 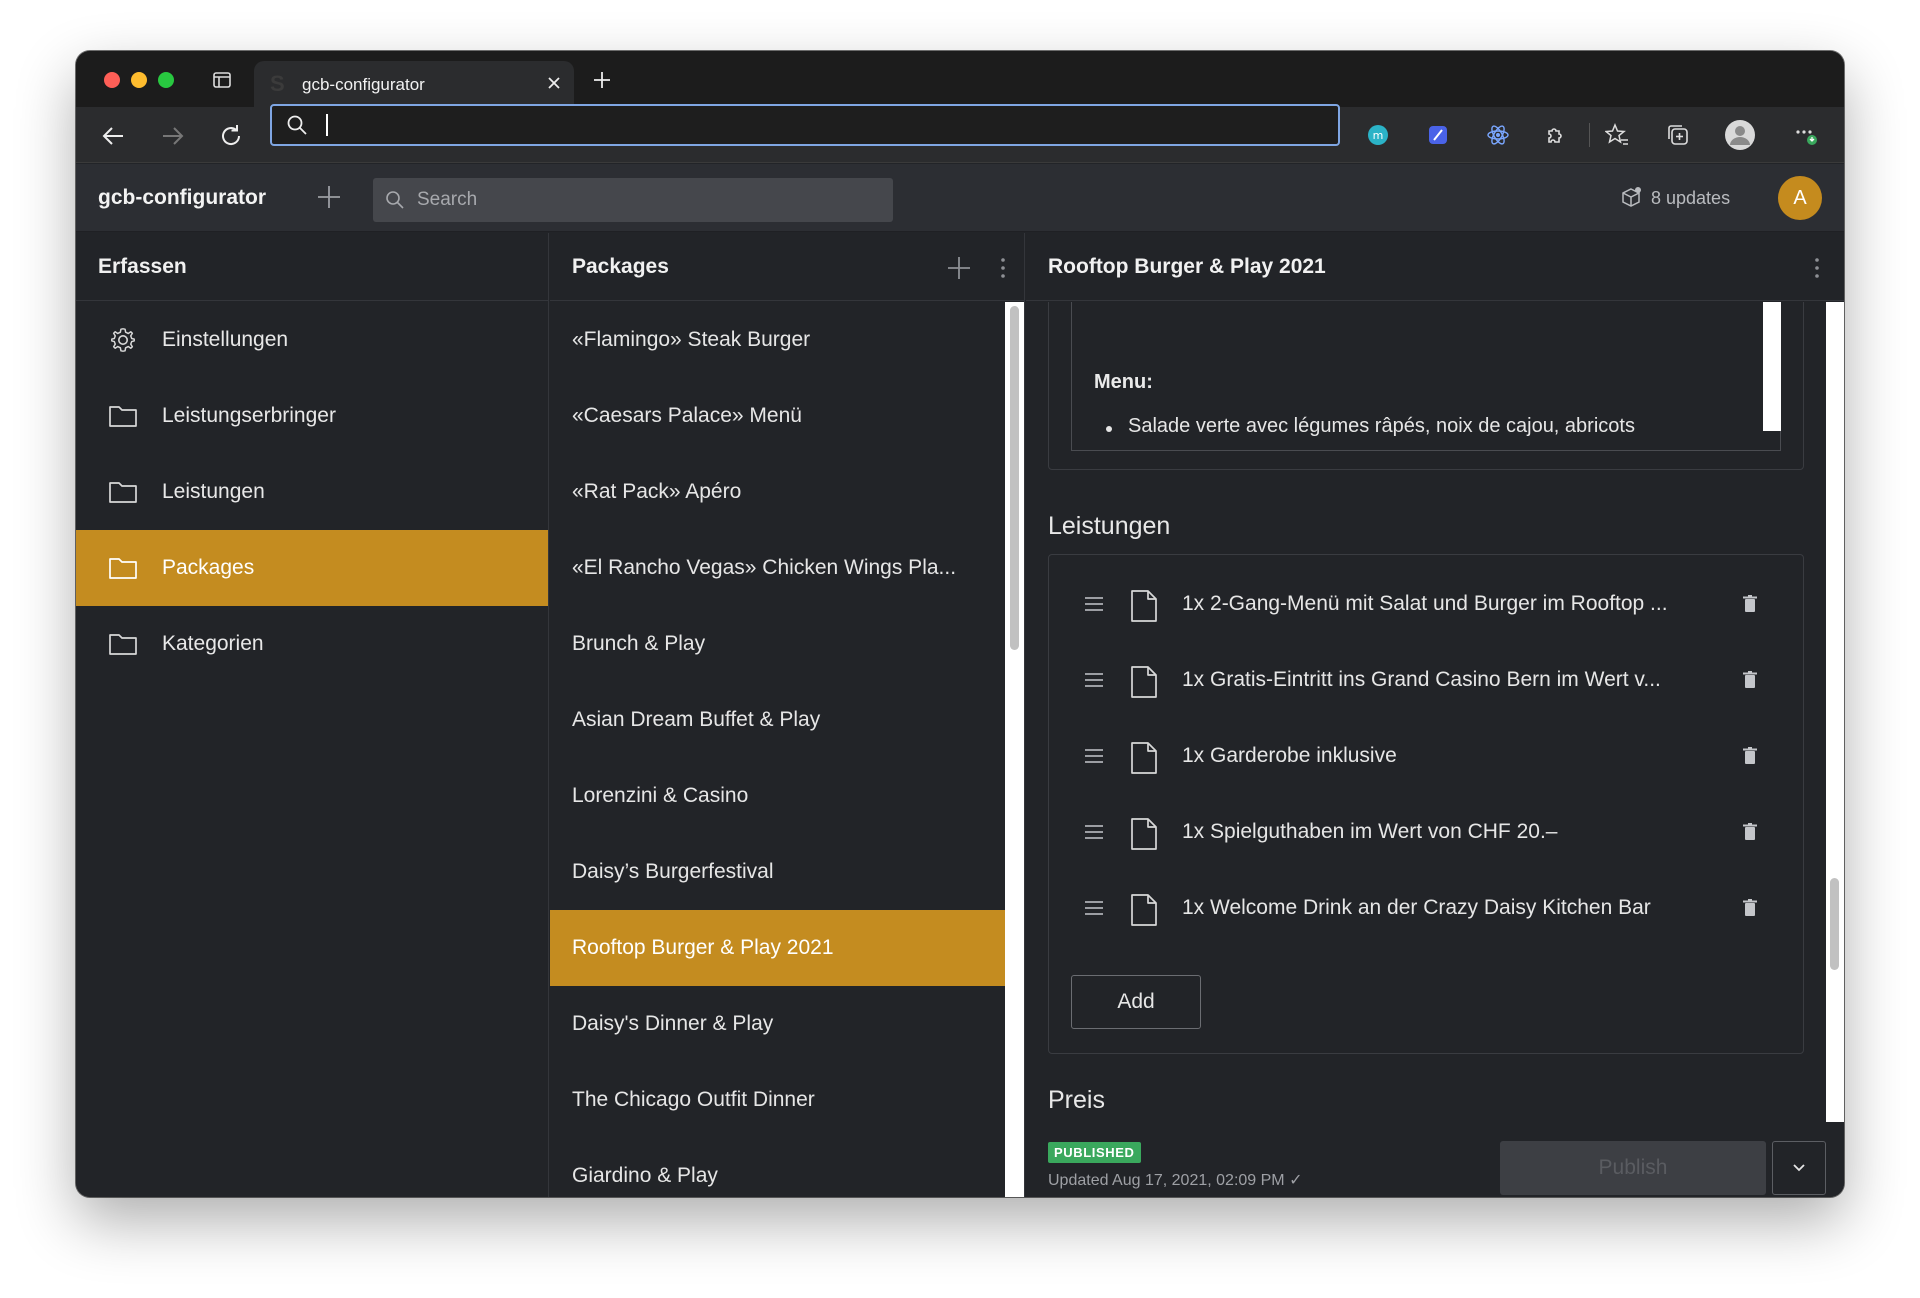 I want to click on nav-item-kategorien: Kategorien, so click(x=312, y=644).